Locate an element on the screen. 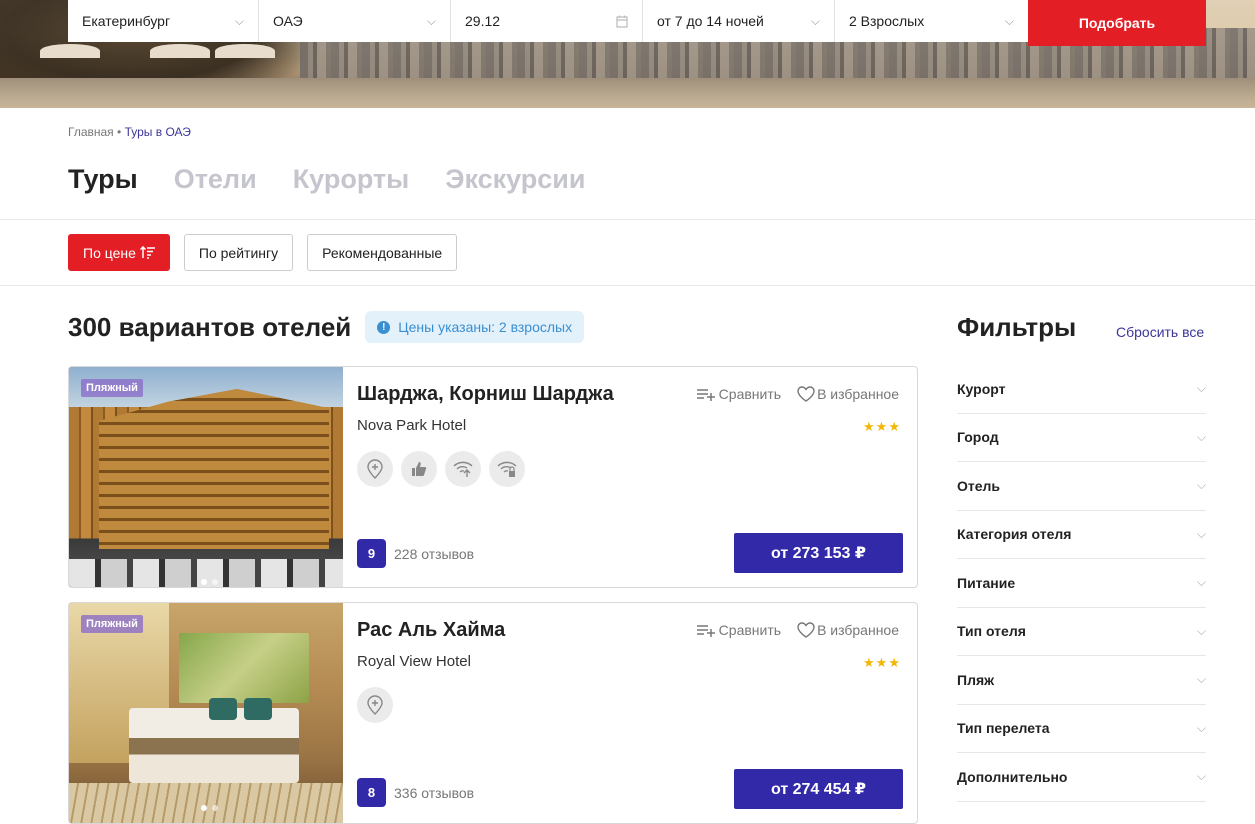 The height and width of the screenshot is (824, 1255). filter-hotel: Отель ⌵ is located at coordinates (1081, 486).